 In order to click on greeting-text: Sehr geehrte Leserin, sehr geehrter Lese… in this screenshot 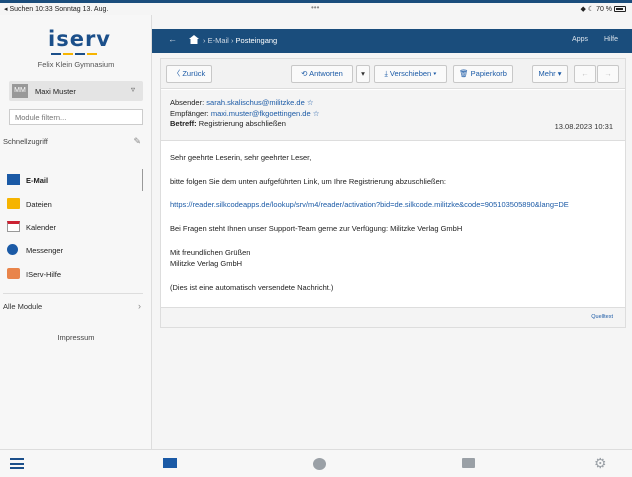, I will do `click(241, 157)`.